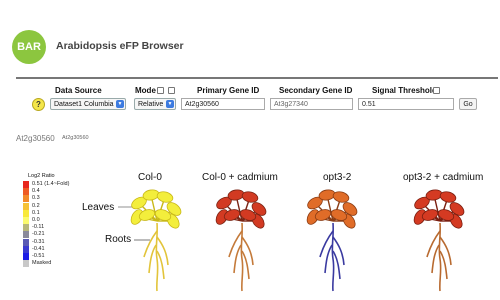  Describe the element at coordinates (150, 177) in the screenshot. I see `plant-label-col0: Col-0` at that location.